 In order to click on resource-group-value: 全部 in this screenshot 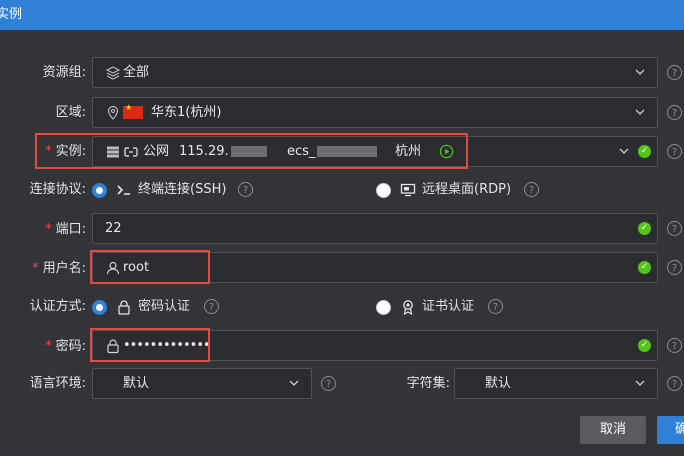, I will do `click(136, 72)`.